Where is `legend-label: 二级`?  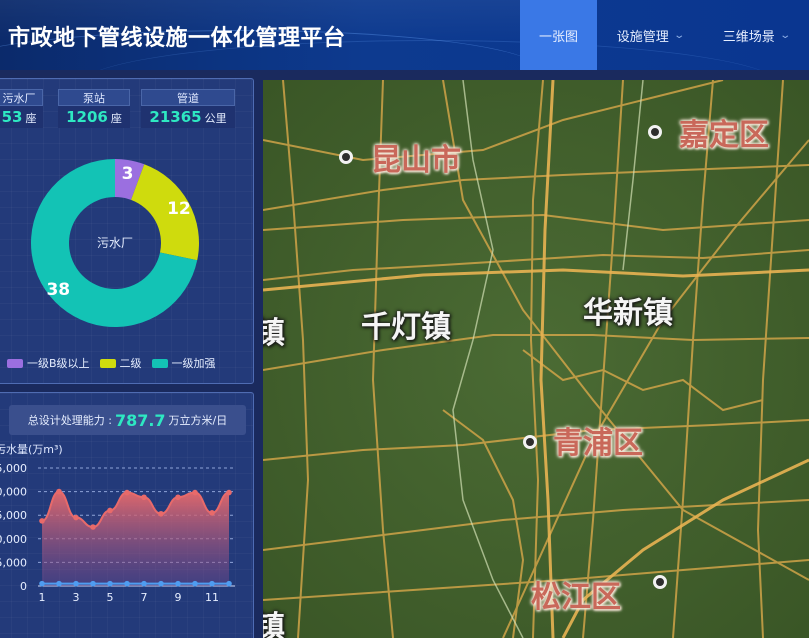 legend-label: 二级 is located at coordinates (130, 363).